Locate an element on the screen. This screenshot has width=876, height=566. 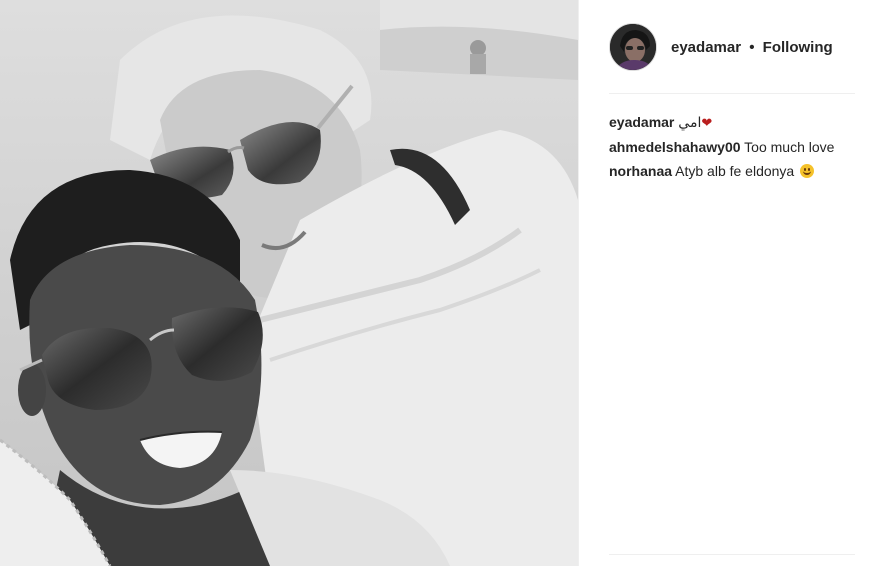
caption: eyadamar امي❤ is located at coordinates (742, 122).